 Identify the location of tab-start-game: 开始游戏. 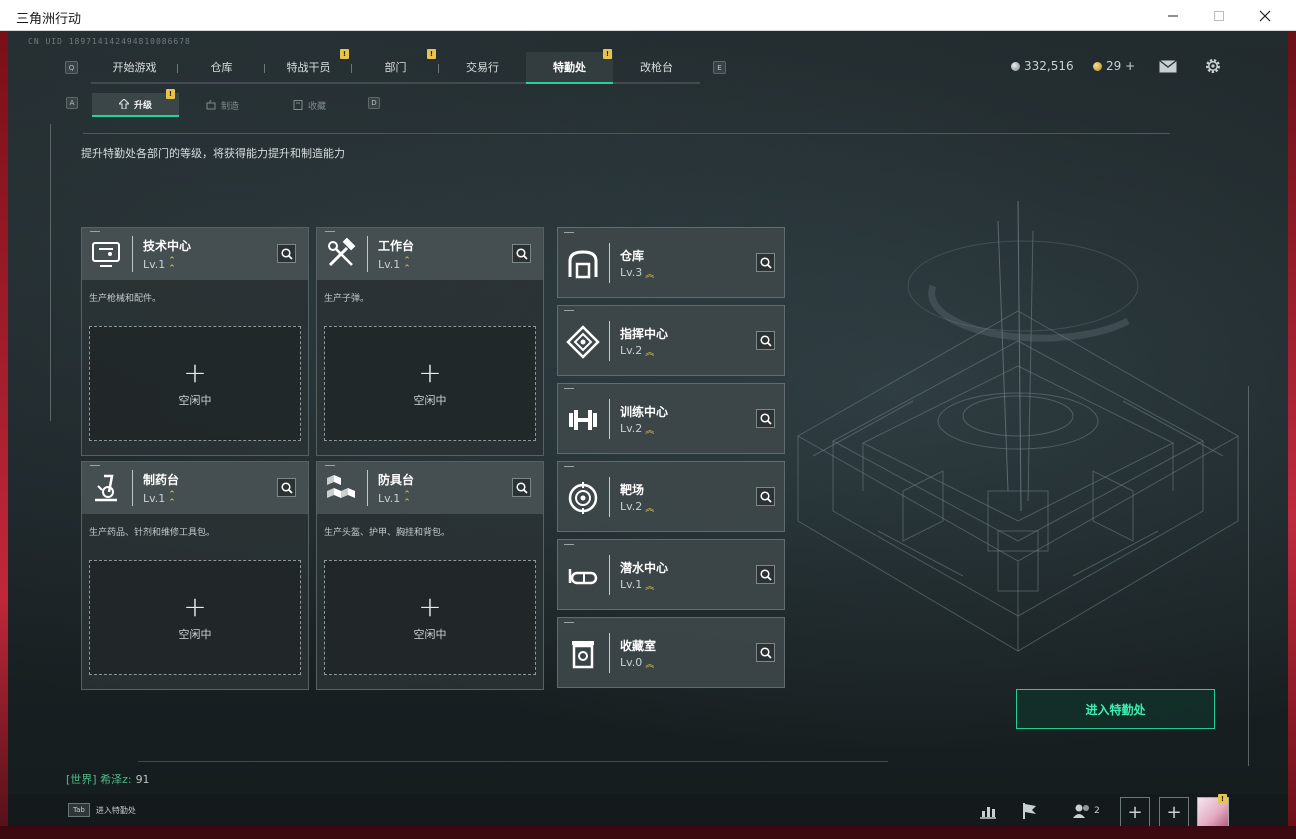
(134, 68).